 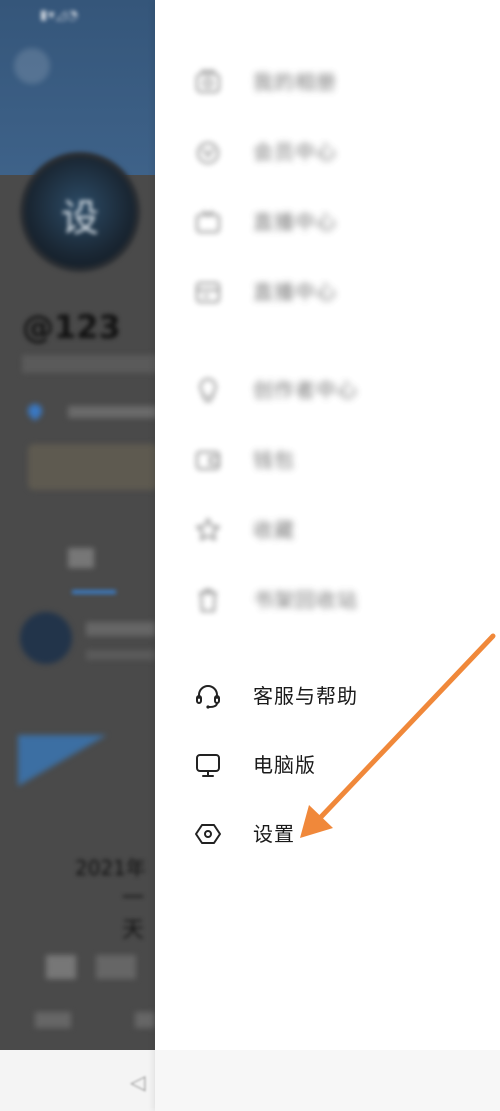 I want to click on background-header, so click(x=77, y=87).